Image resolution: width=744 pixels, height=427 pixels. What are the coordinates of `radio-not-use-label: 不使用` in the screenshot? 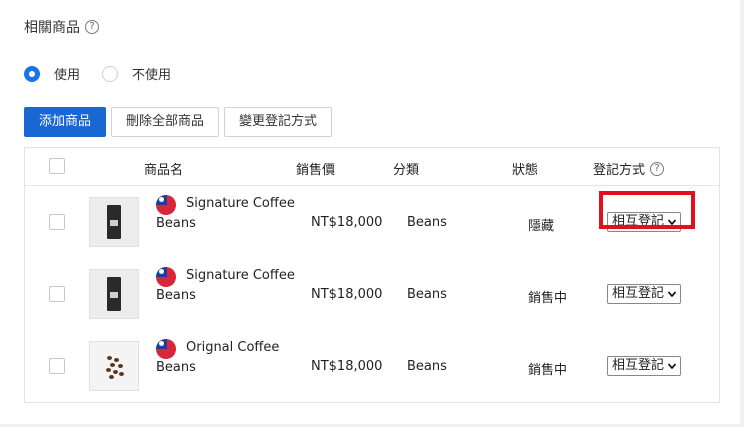 It's located at (152, 75).